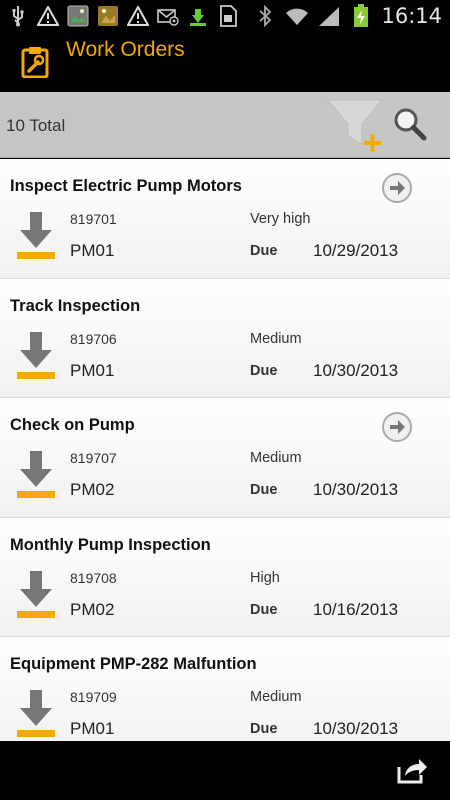  I want to click on status-bar: 16:14, so click(225, 16).